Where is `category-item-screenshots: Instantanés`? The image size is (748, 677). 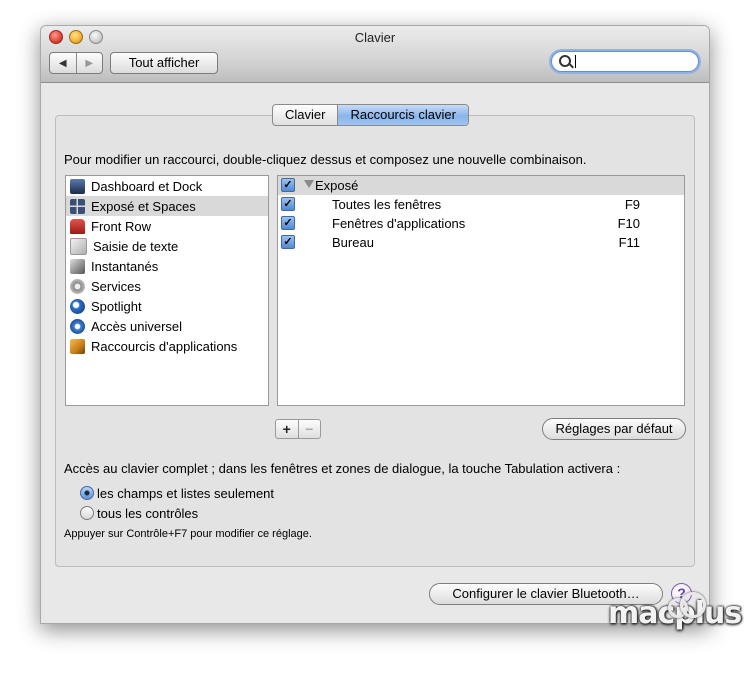 category-item-screenshots: Instantanés is located at coordinates (167, 266).